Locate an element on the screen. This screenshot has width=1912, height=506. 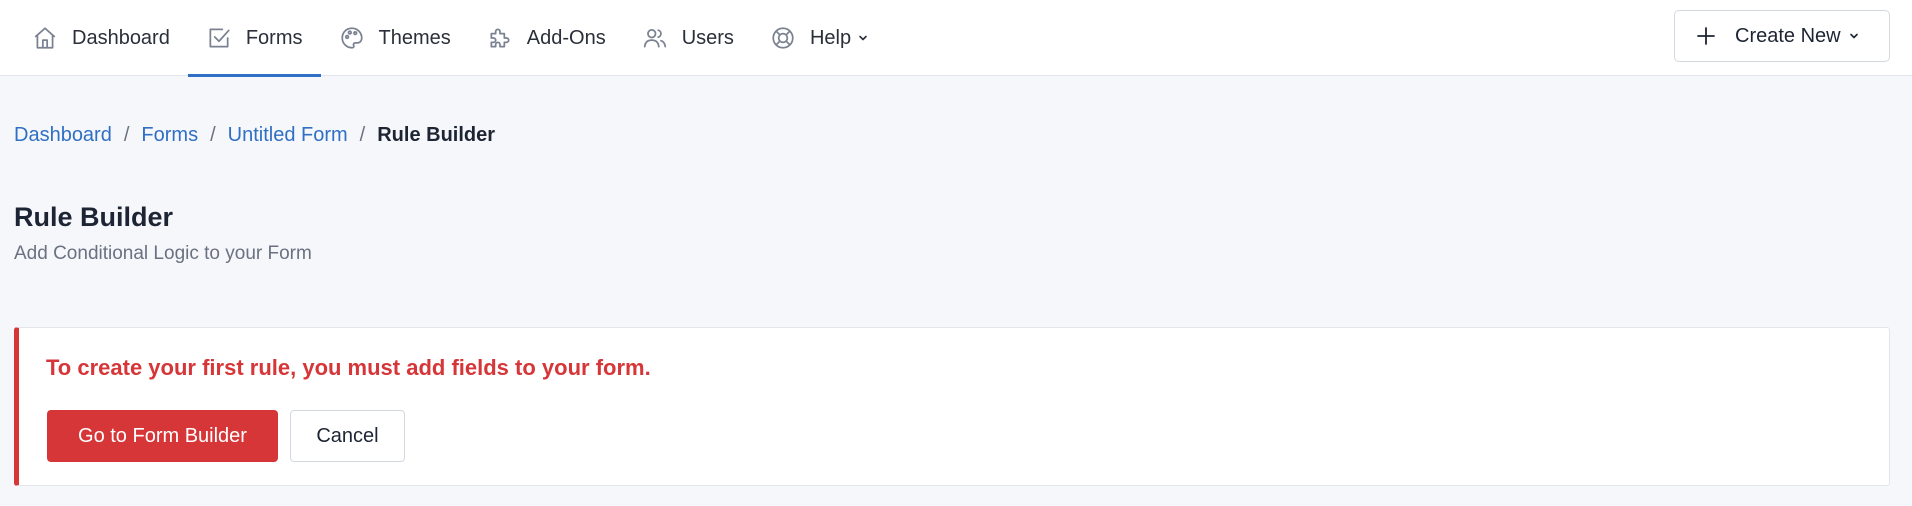
breadcrumb-dashboard: Dashboard is located at coordinates (63, 135).